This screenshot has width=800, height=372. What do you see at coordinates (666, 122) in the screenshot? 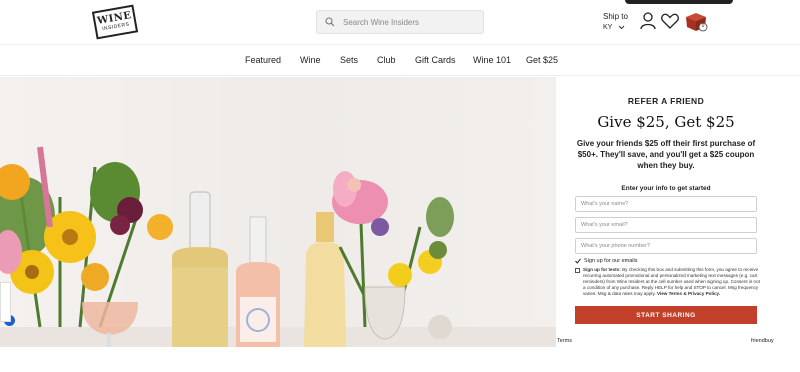
I see `panel-headline: Give $25, Get $25` at bounding box center [666, 122].